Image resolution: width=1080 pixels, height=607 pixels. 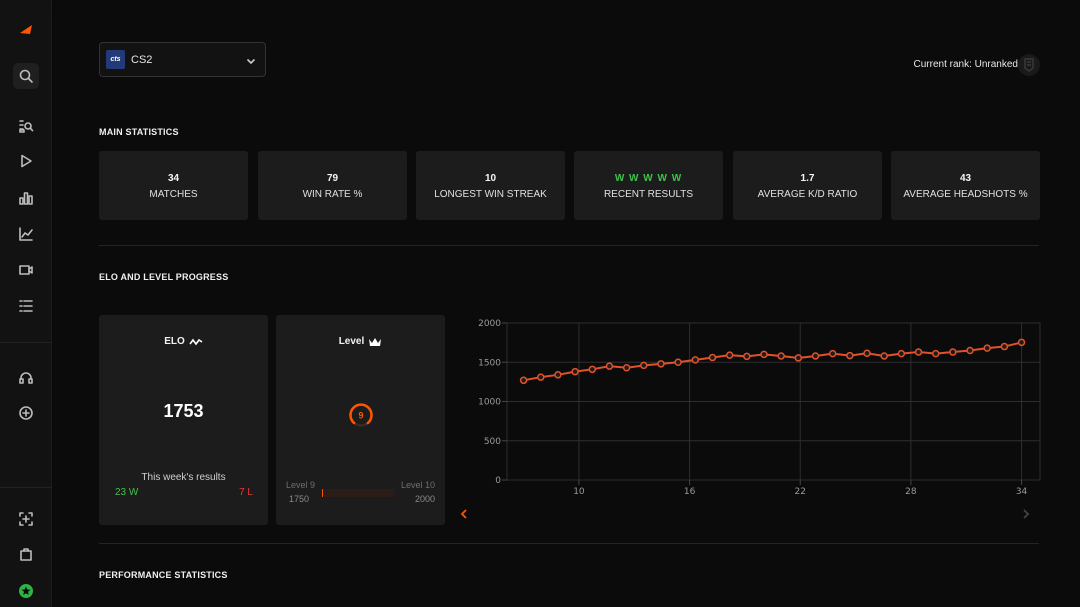 I want to click on stat-card-matches: 34 MATCHES, so click(x=173, y=185).